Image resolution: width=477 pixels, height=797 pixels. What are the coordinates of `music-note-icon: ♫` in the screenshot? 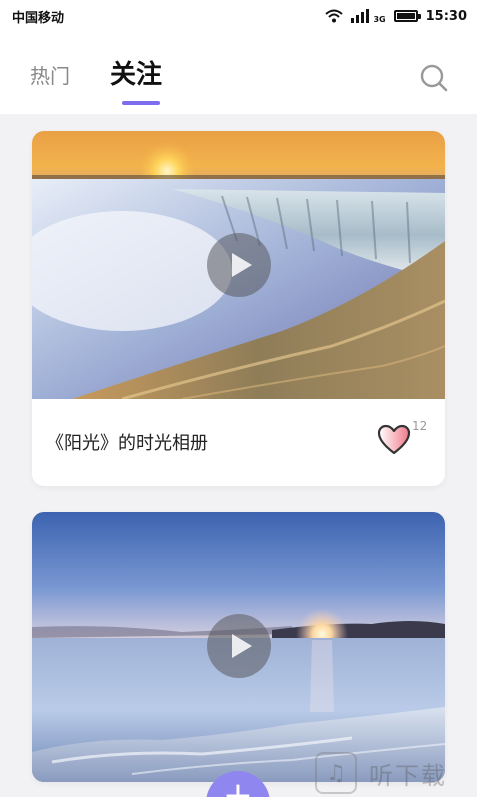 It's located at (336, 773).